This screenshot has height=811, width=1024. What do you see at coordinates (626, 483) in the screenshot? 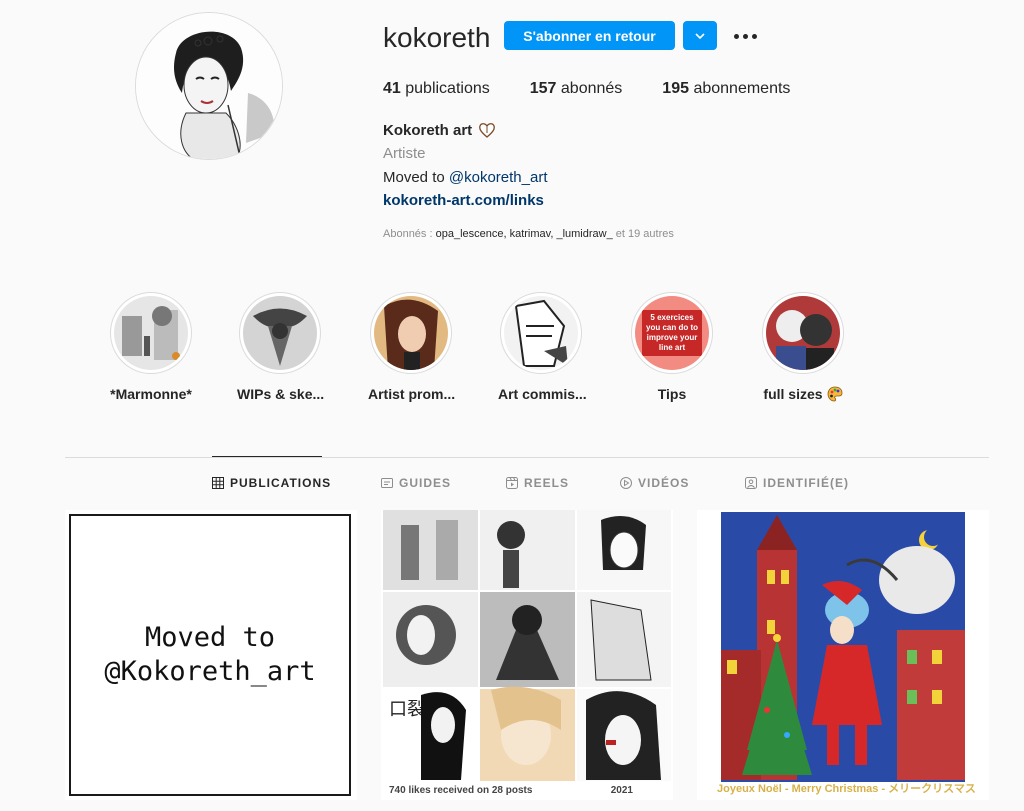
I see `play-icon` at bounding box center [626, 483].